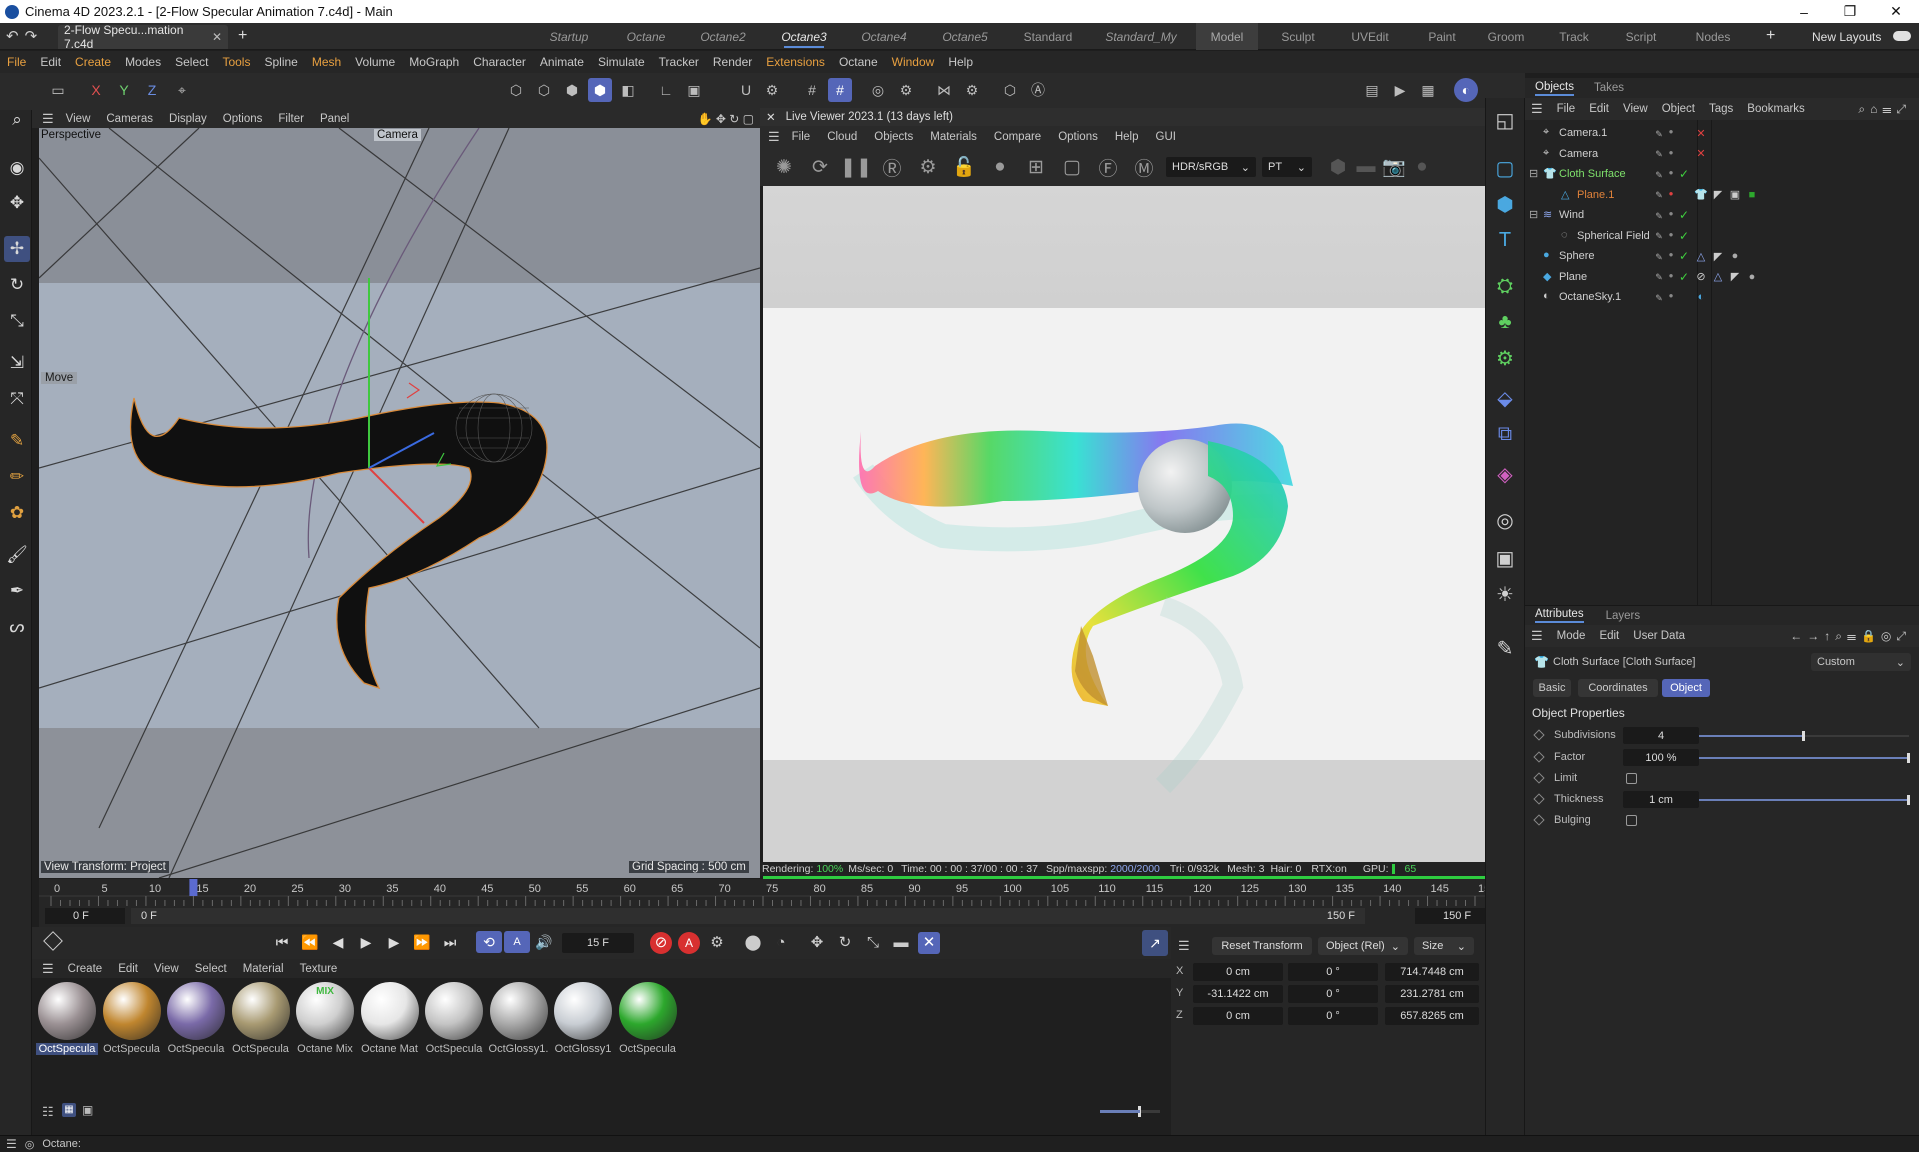  Describe the element at coordinates (1333, 972) in the screenshot. I see `coord-rot-field: 0 °` at that location.